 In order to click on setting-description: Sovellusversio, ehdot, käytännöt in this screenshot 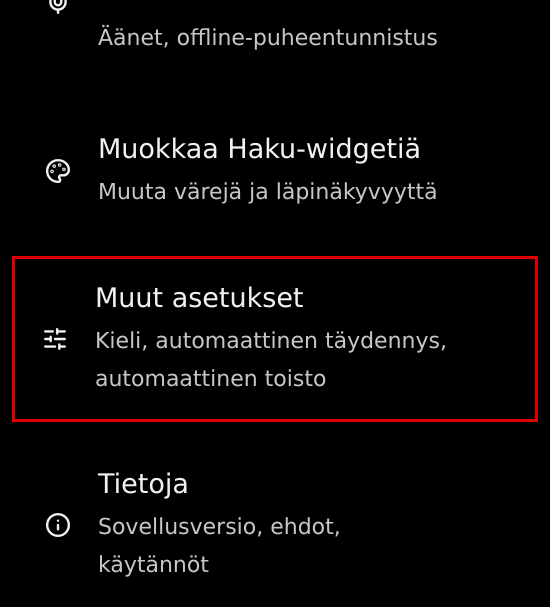, I will do `click(220, 547)`.